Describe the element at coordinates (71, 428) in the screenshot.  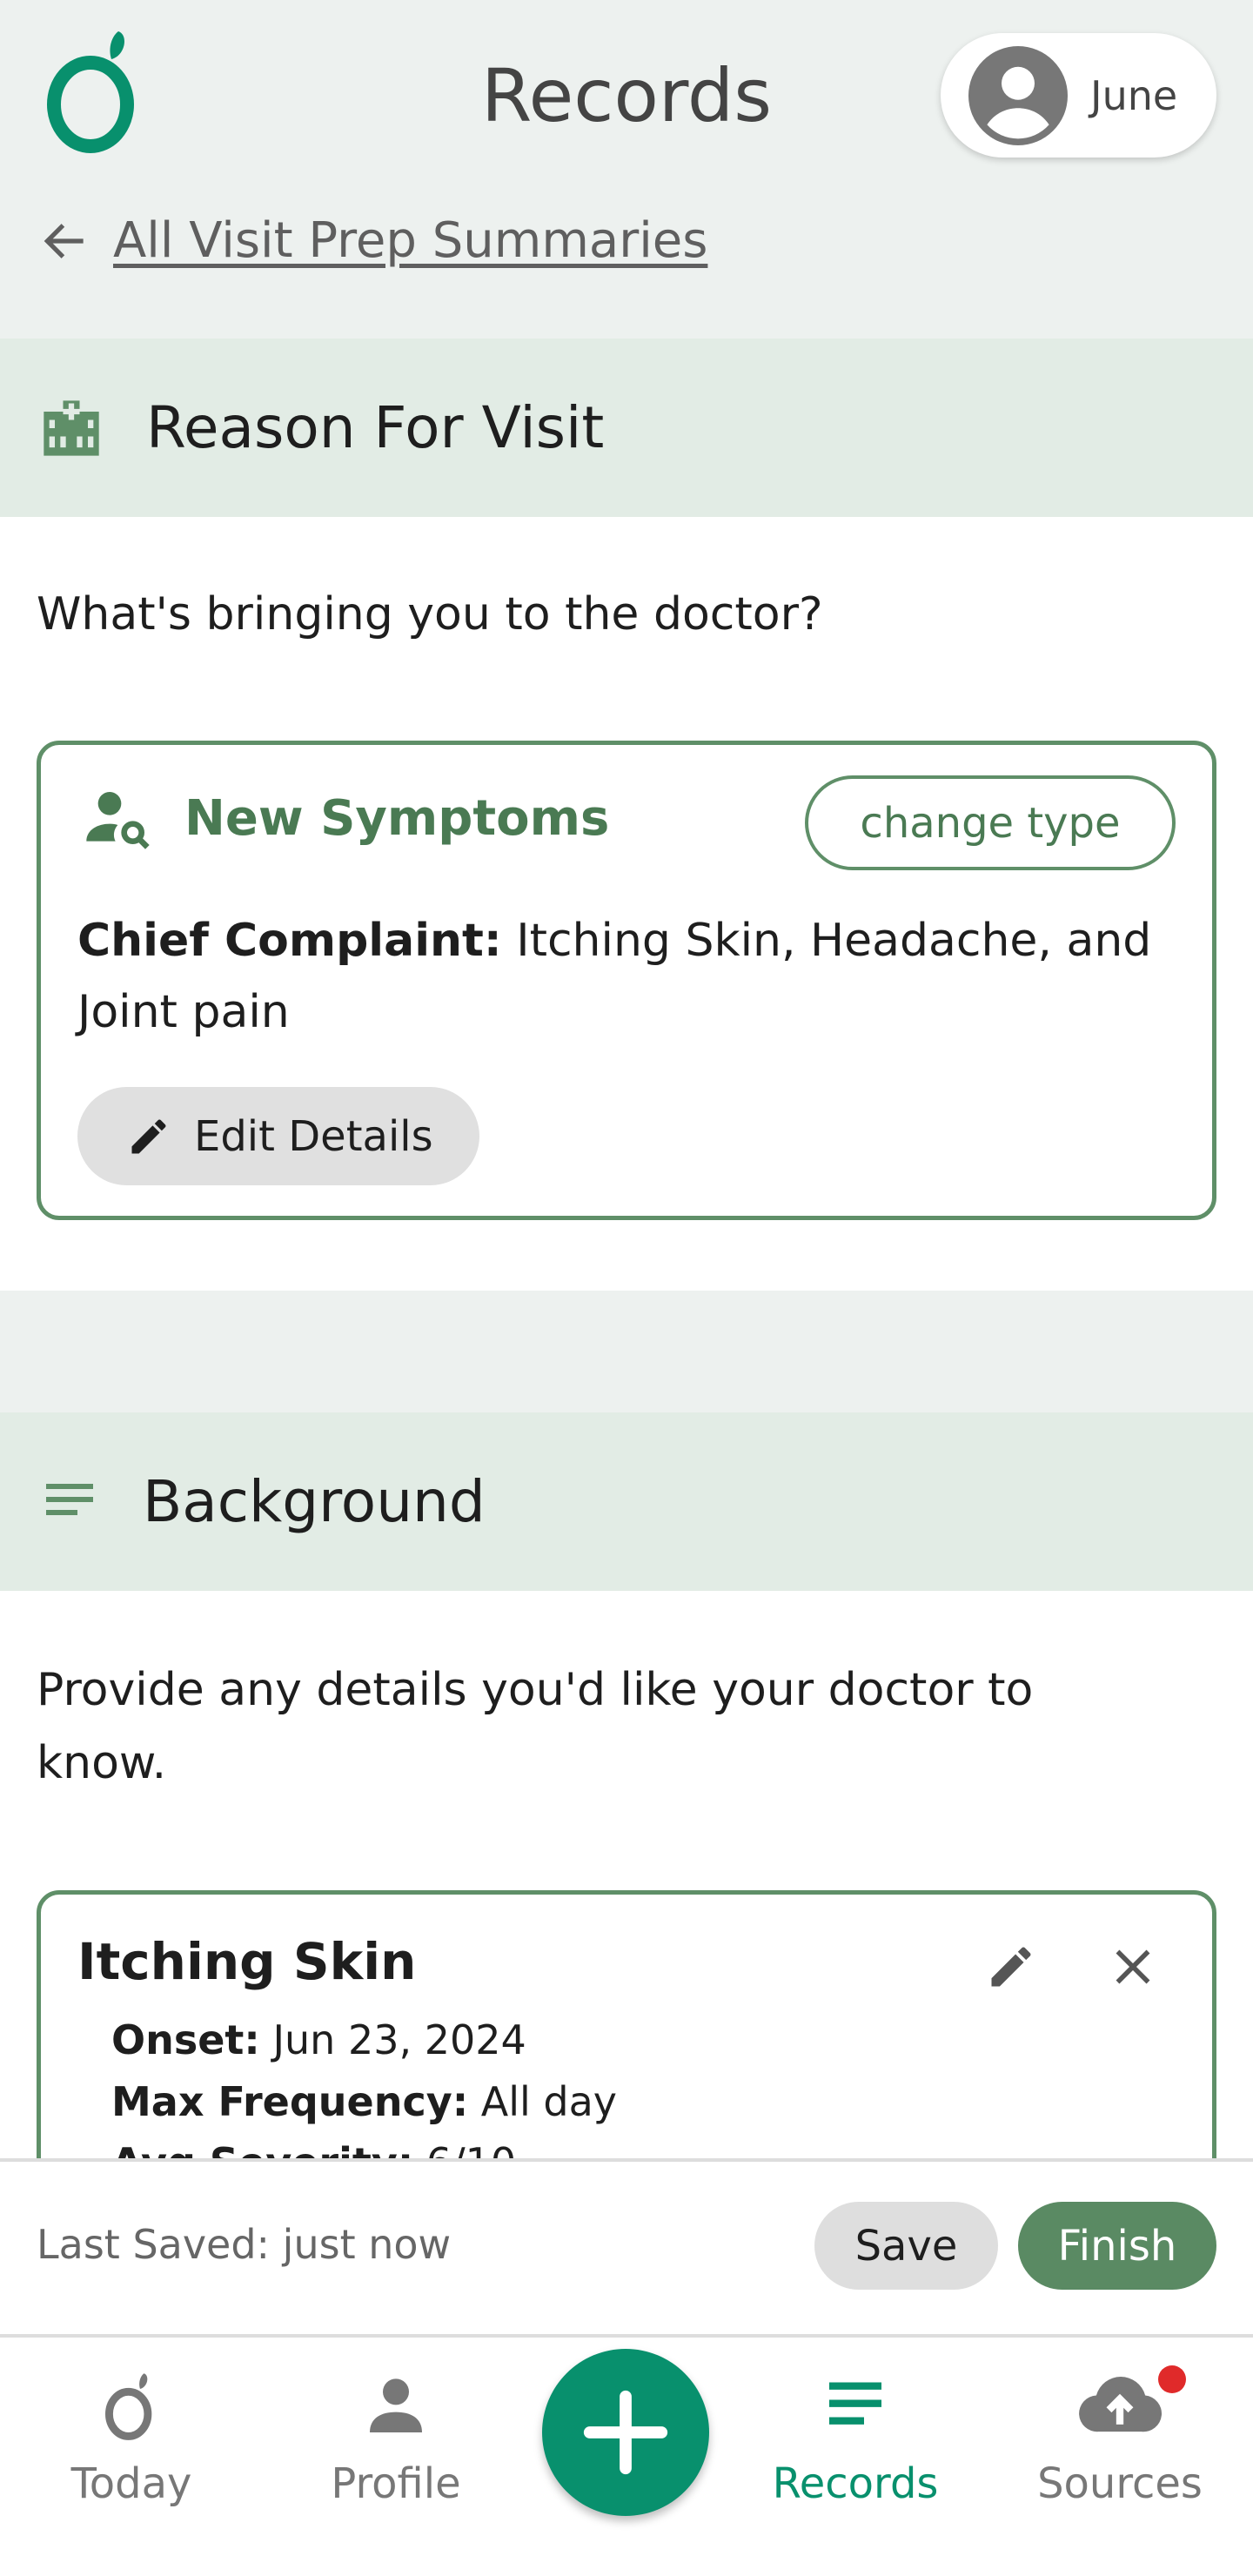
I see `hospital-icon` at that location.